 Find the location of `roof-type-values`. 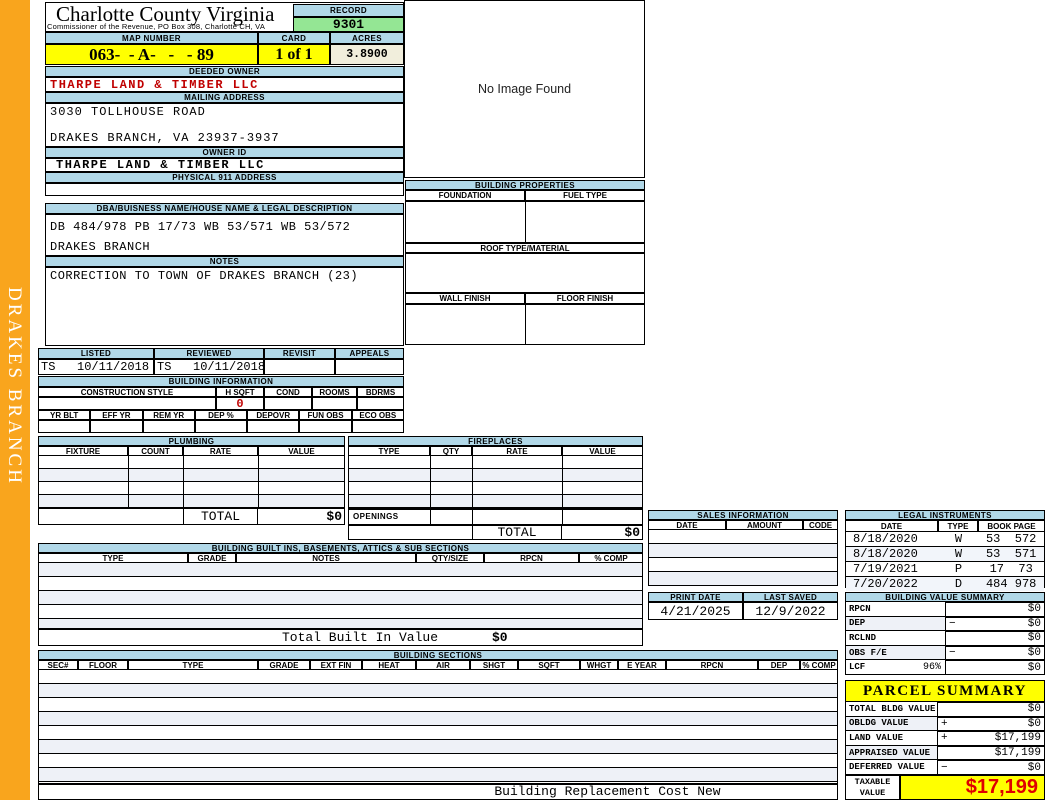

roof-type-values is located at coordinates (525, 273).